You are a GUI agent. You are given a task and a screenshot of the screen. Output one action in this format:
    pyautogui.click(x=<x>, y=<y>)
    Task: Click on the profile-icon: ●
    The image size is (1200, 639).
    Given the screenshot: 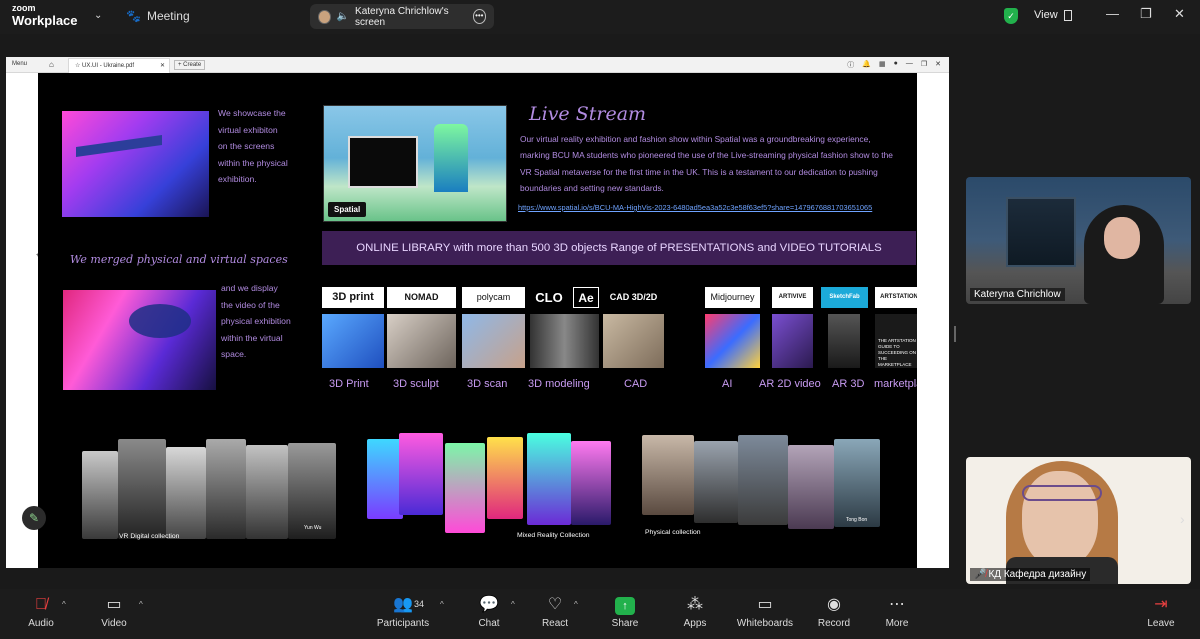 What is the action you would take?
    pyautogui.click(x=896, y=65)
    